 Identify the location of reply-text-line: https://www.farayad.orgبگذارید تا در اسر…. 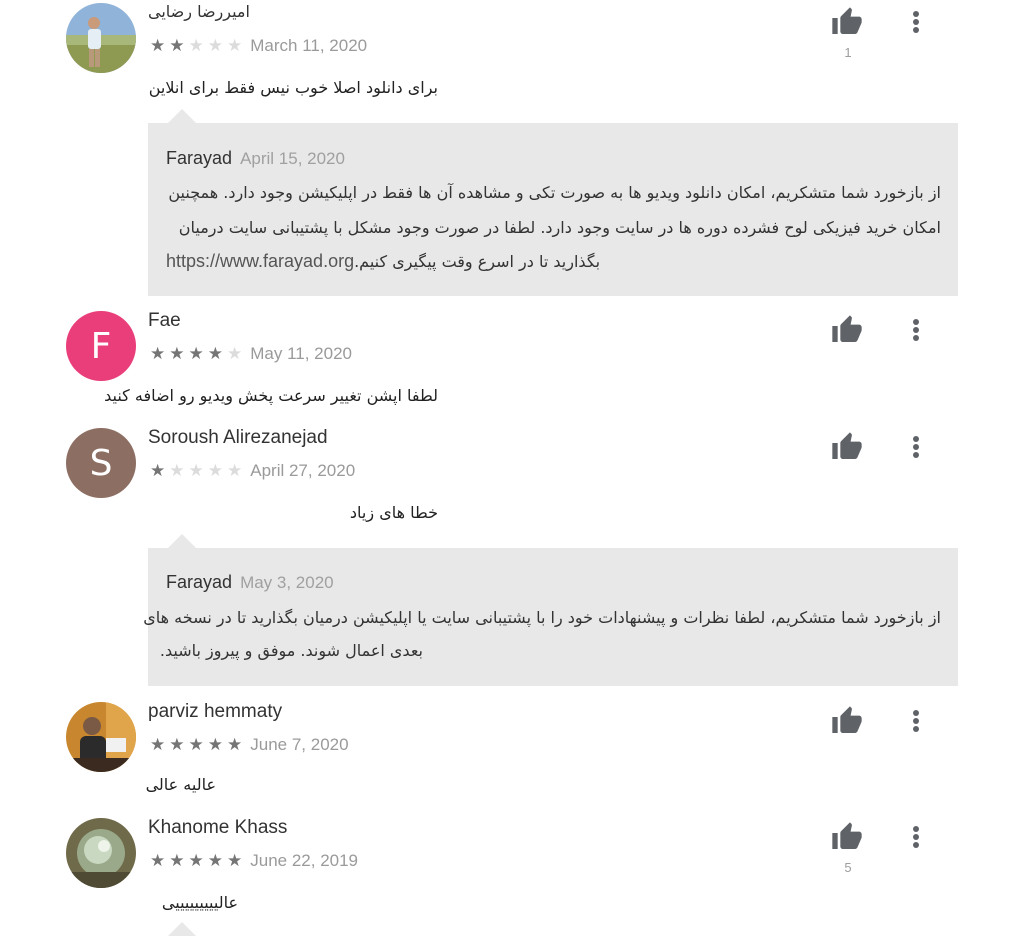
(383, 261).